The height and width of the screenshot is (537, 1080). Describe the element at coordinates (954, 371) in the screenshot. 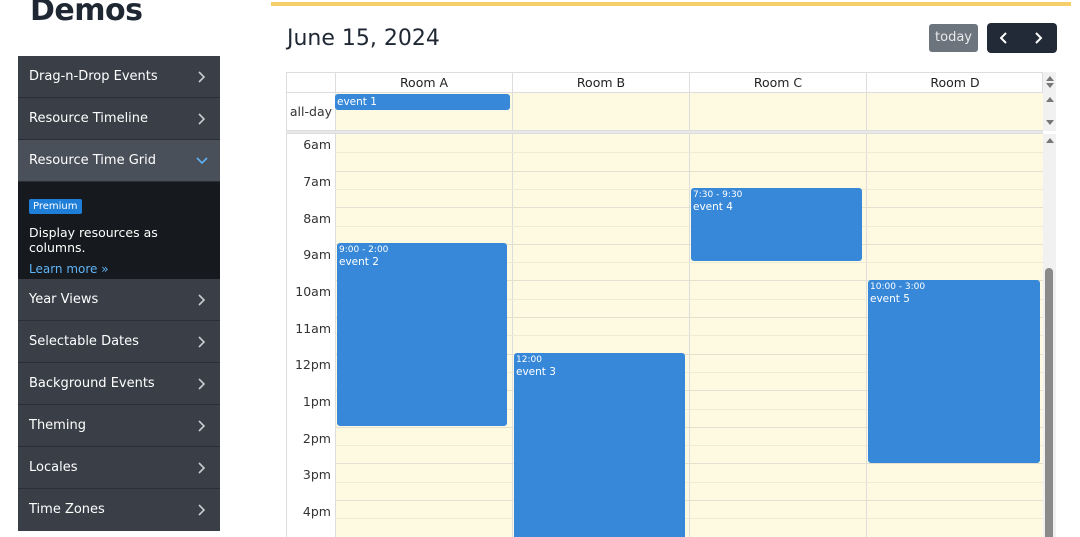

I see `event-block: 10:00 - 3:00 event 5` at that location.